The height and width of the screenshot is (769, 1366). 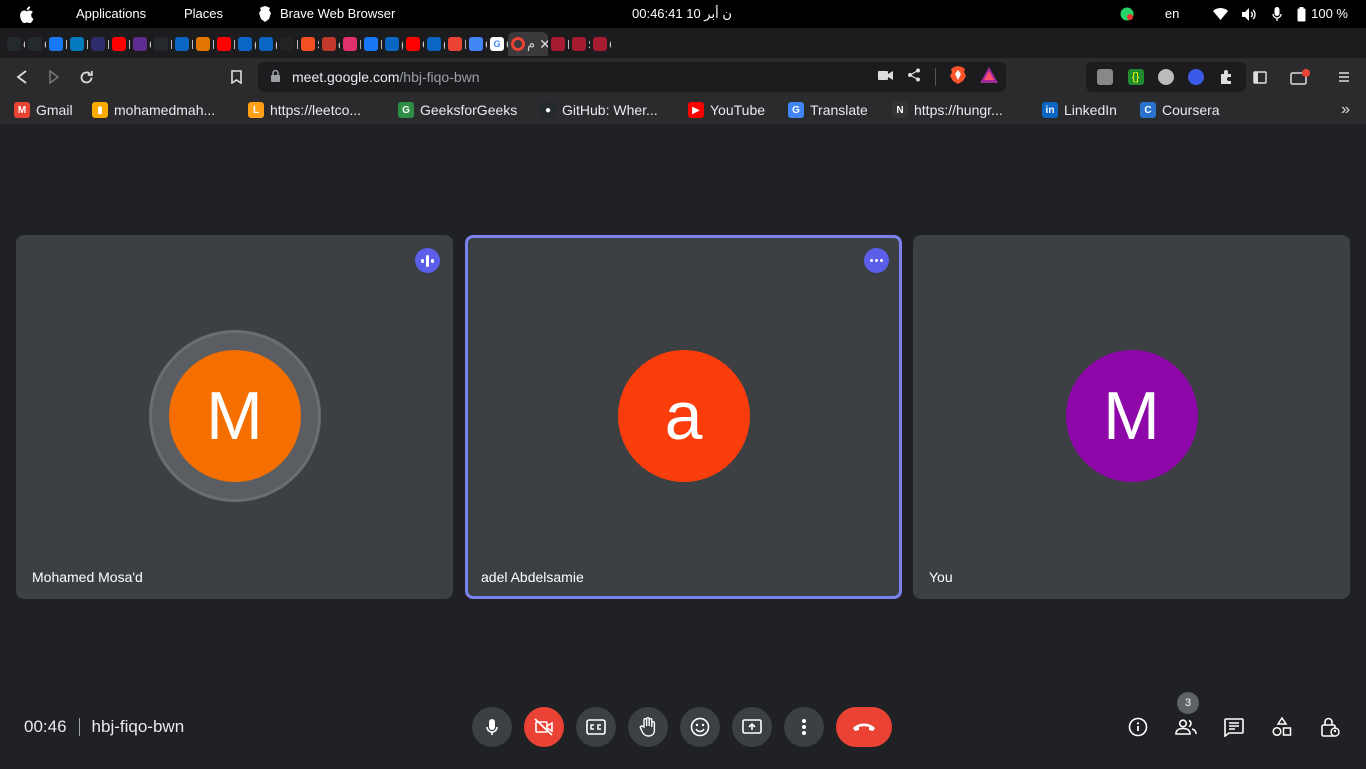 What do you see at coordinates (1079, 110) in the screenshot?
I see `bookmark-item: in LinkedIn` at bounding box center [1079, 110].